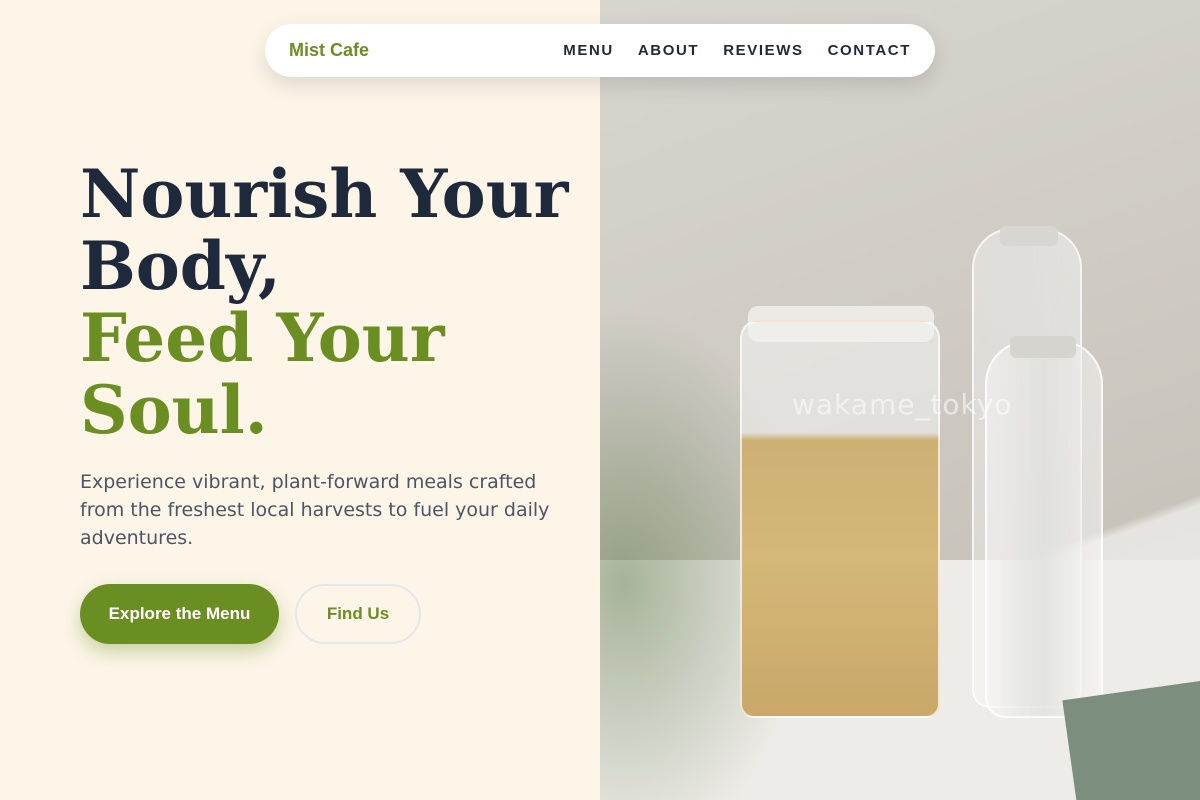  Describe the element at coordinates (1029, 236) in the screenshot. I see `photo-bottle-cap-back` at that location.